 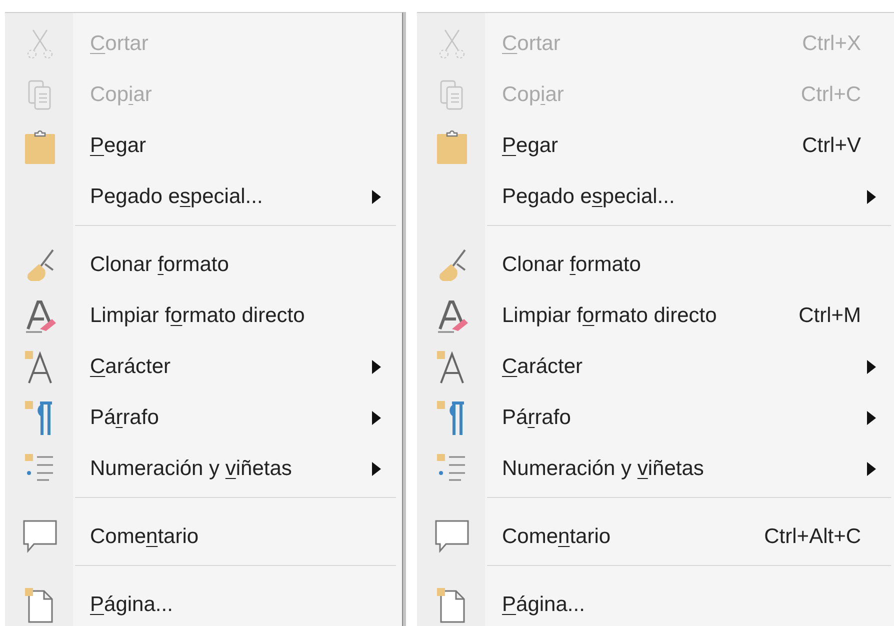 I want to click on menu-item: Comentario, so click(x=203, y=536).